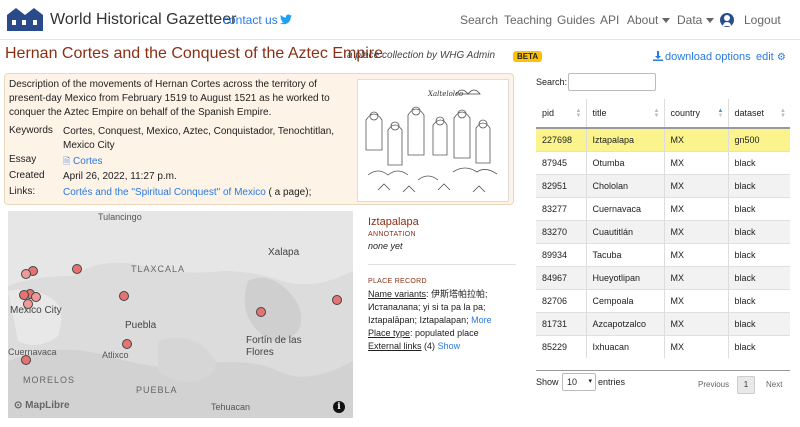 The image size is (800, 427). I want to click on whg-logo-icon, so click(25, 19).